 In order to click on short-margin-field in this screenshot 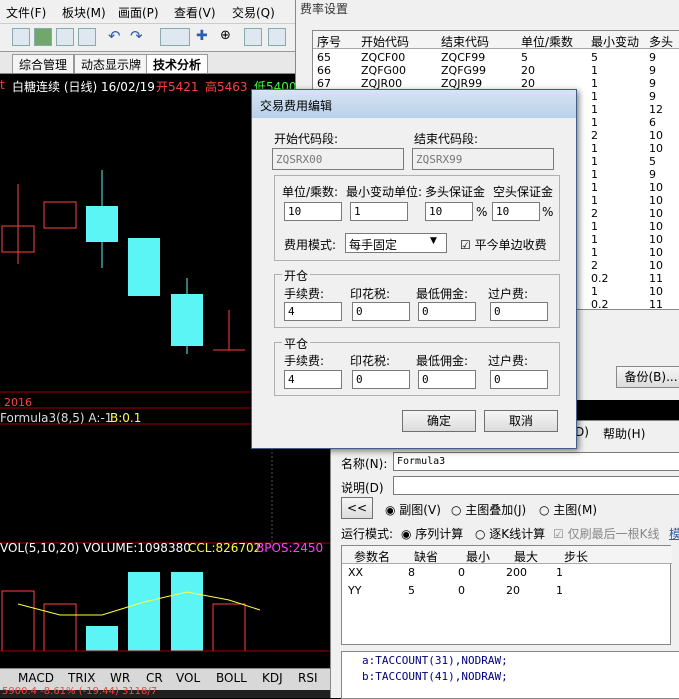, I will do `click(516, 211)`.